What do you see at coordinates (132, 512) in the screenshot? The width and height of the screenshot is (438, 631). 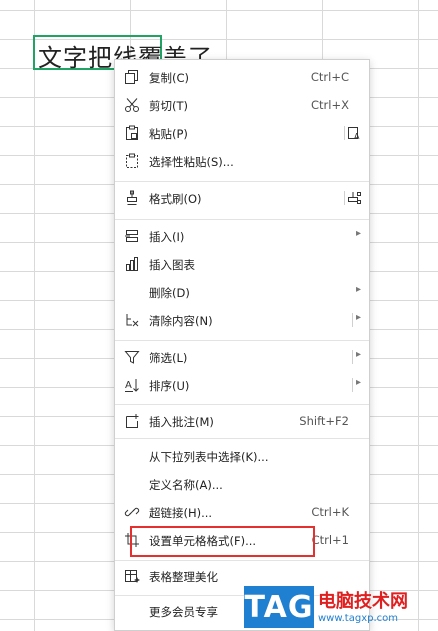 I see `link-icon` at bounding box center [132, 512].